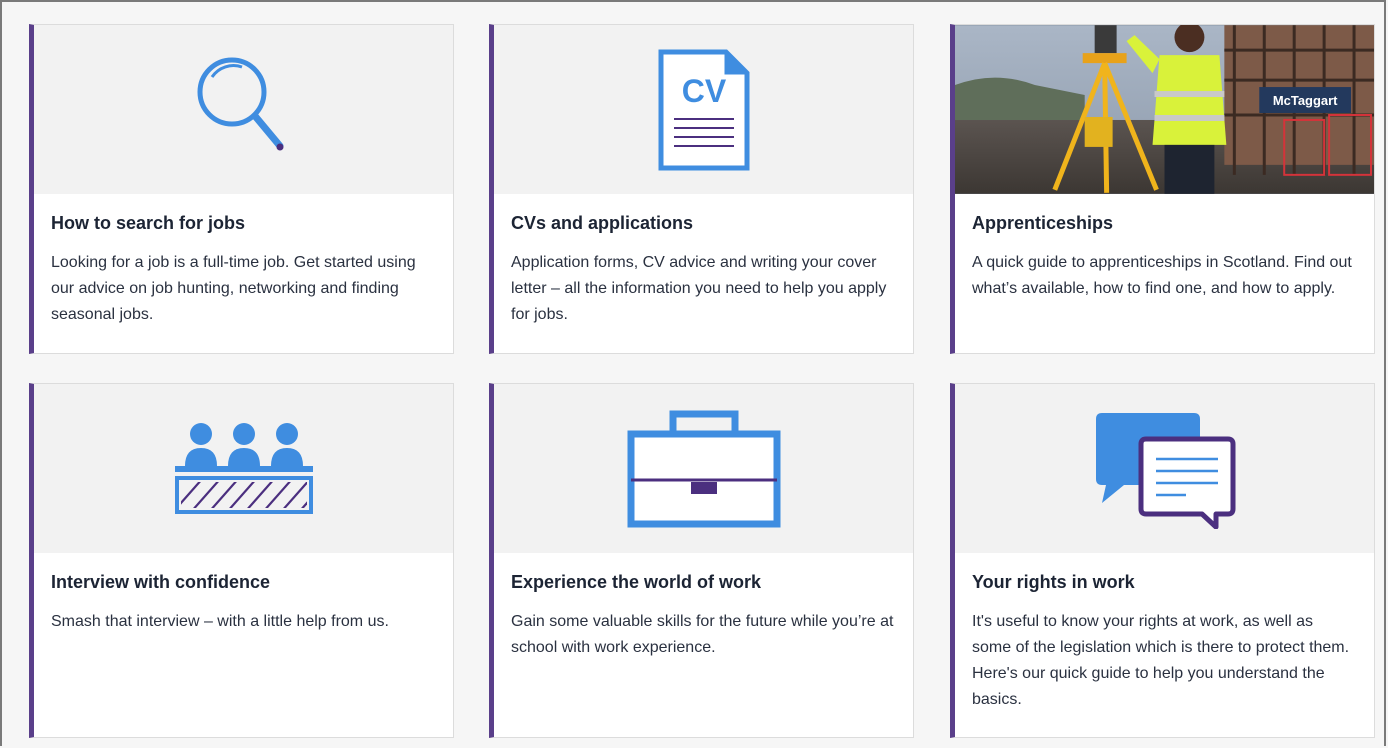 This screenshot has width=1388, height=748. Describe the element at coordinates (1164, 582) in the screenshot. I see `card-title: Your rights in work` at that location.